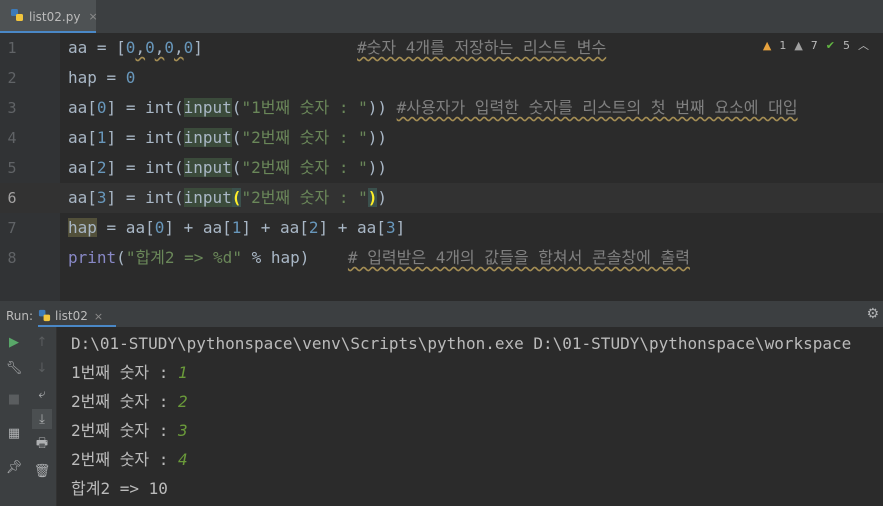 The width and height of the screenshot is (883, 506). I want to click on scroll-to-end-icon: ⤓, so click(42, 419).